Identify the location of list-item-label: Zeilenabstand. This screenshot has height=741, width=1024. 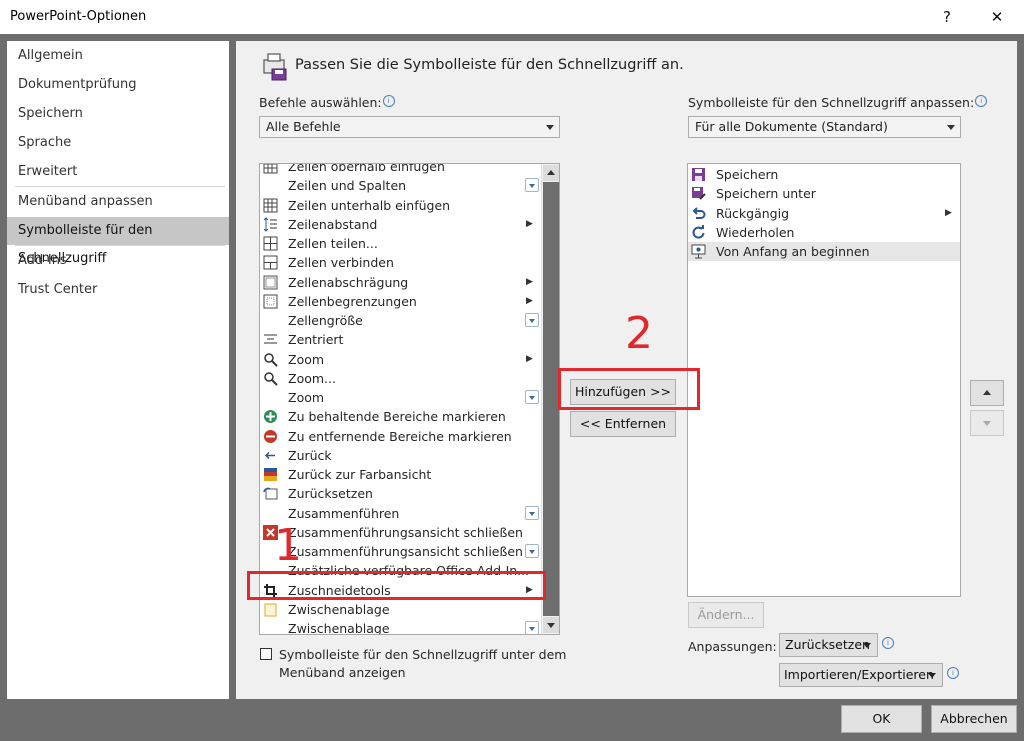
(333, 224).